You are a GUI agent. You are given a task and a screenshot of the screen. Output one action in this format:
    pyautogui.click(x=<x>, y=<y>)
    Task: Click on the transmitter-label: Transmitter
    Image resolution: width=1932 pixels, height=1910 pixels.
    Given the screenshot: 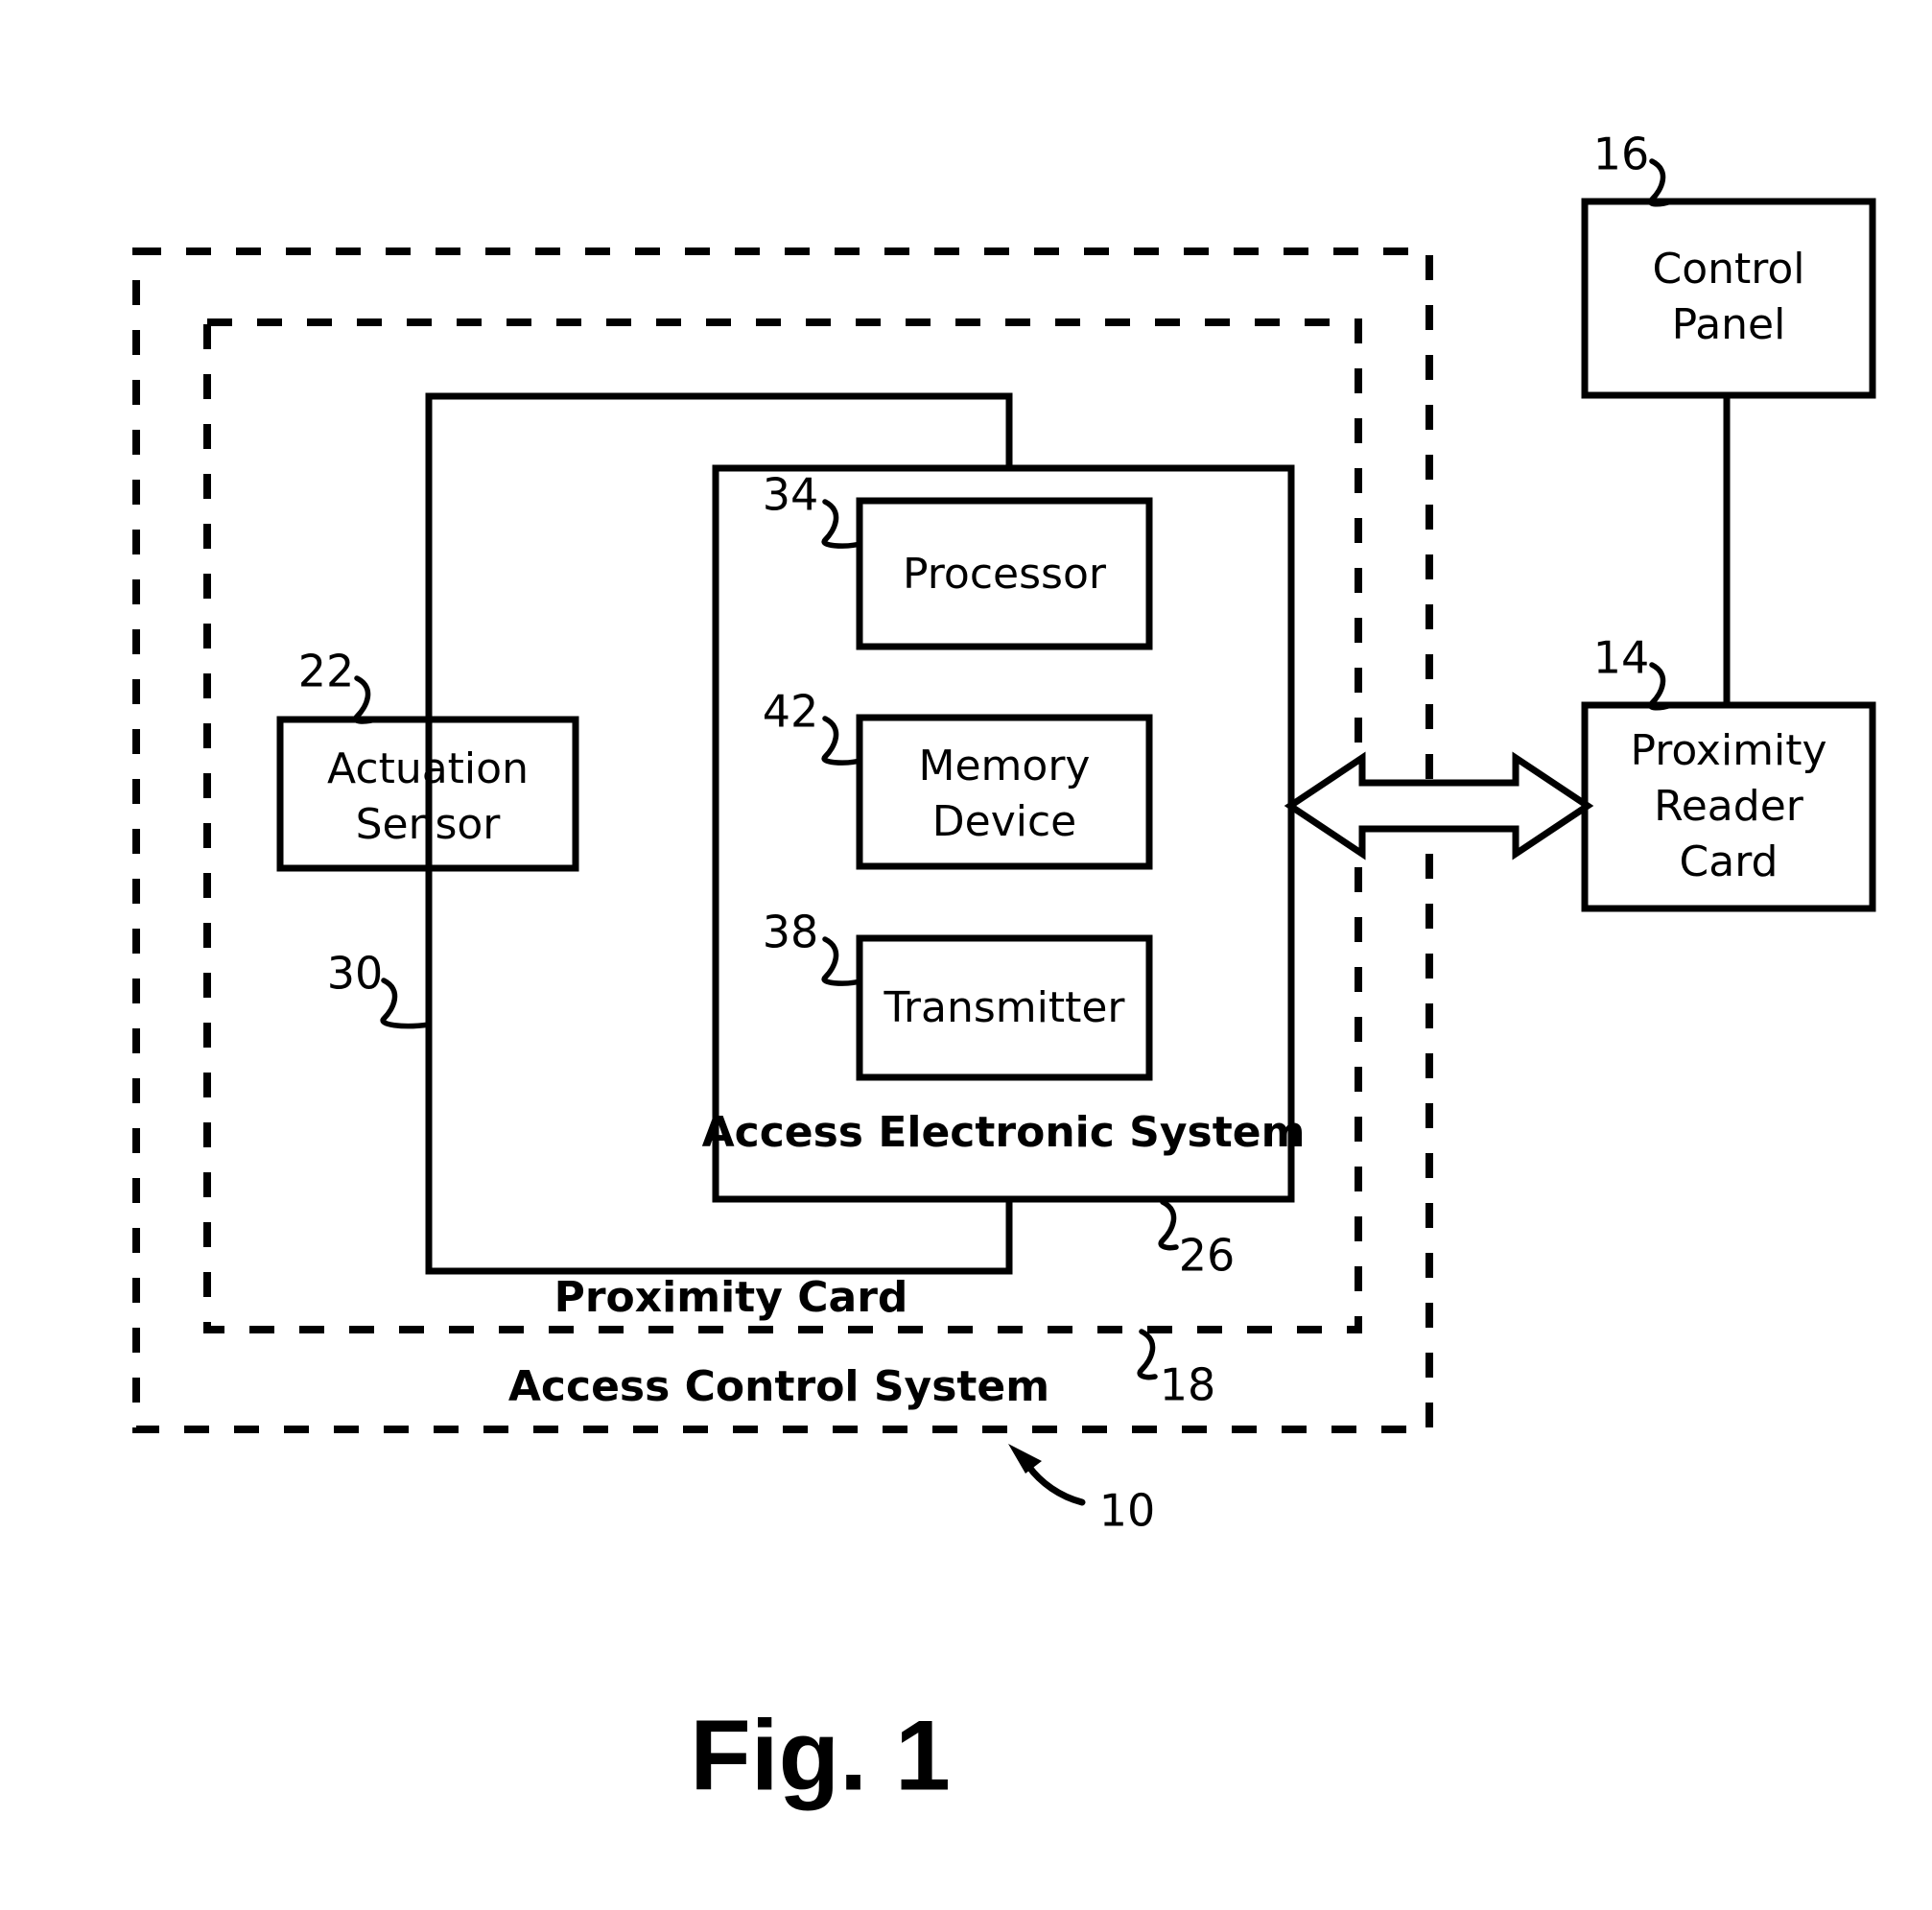 What is the action you would take?
    pyautogui.click(x=1004, y=1007)
    